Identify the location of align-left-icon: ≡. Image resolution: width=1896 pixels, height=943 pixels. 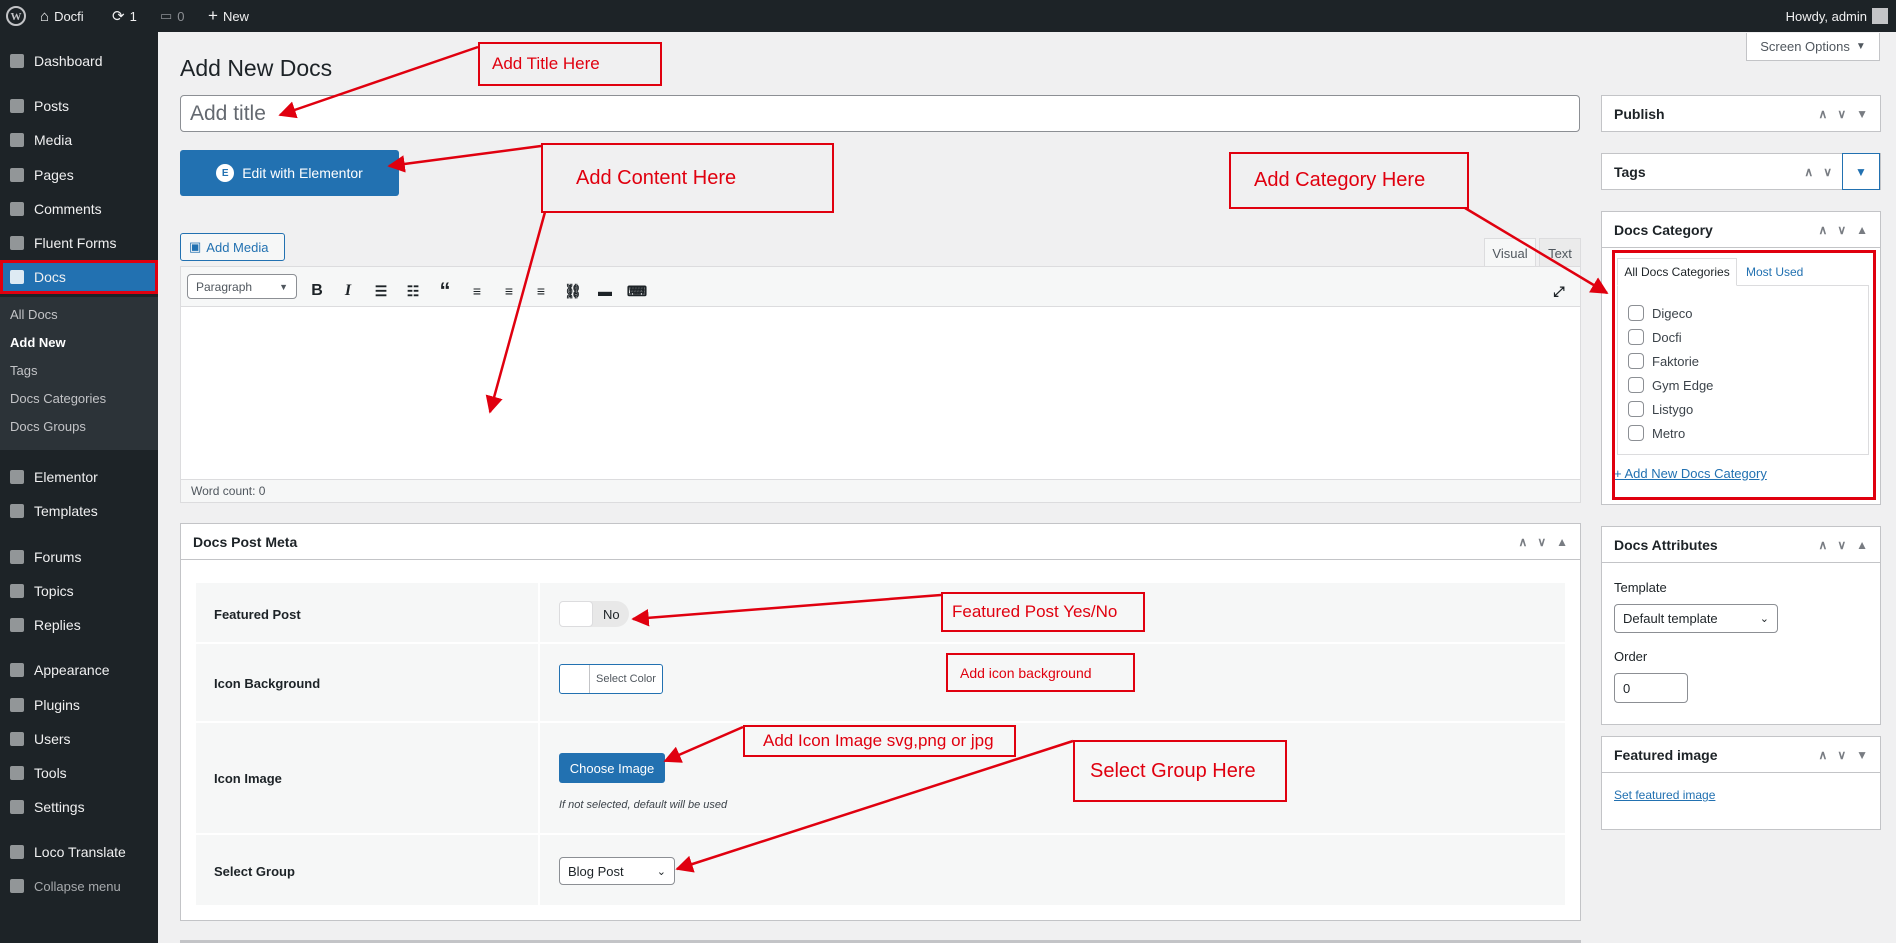
(477, 291).